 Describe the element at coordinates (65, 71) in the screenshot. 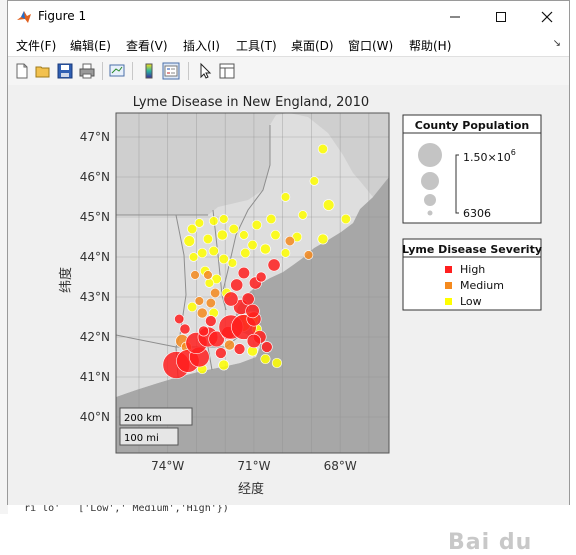

I see `save-icon` at that location.